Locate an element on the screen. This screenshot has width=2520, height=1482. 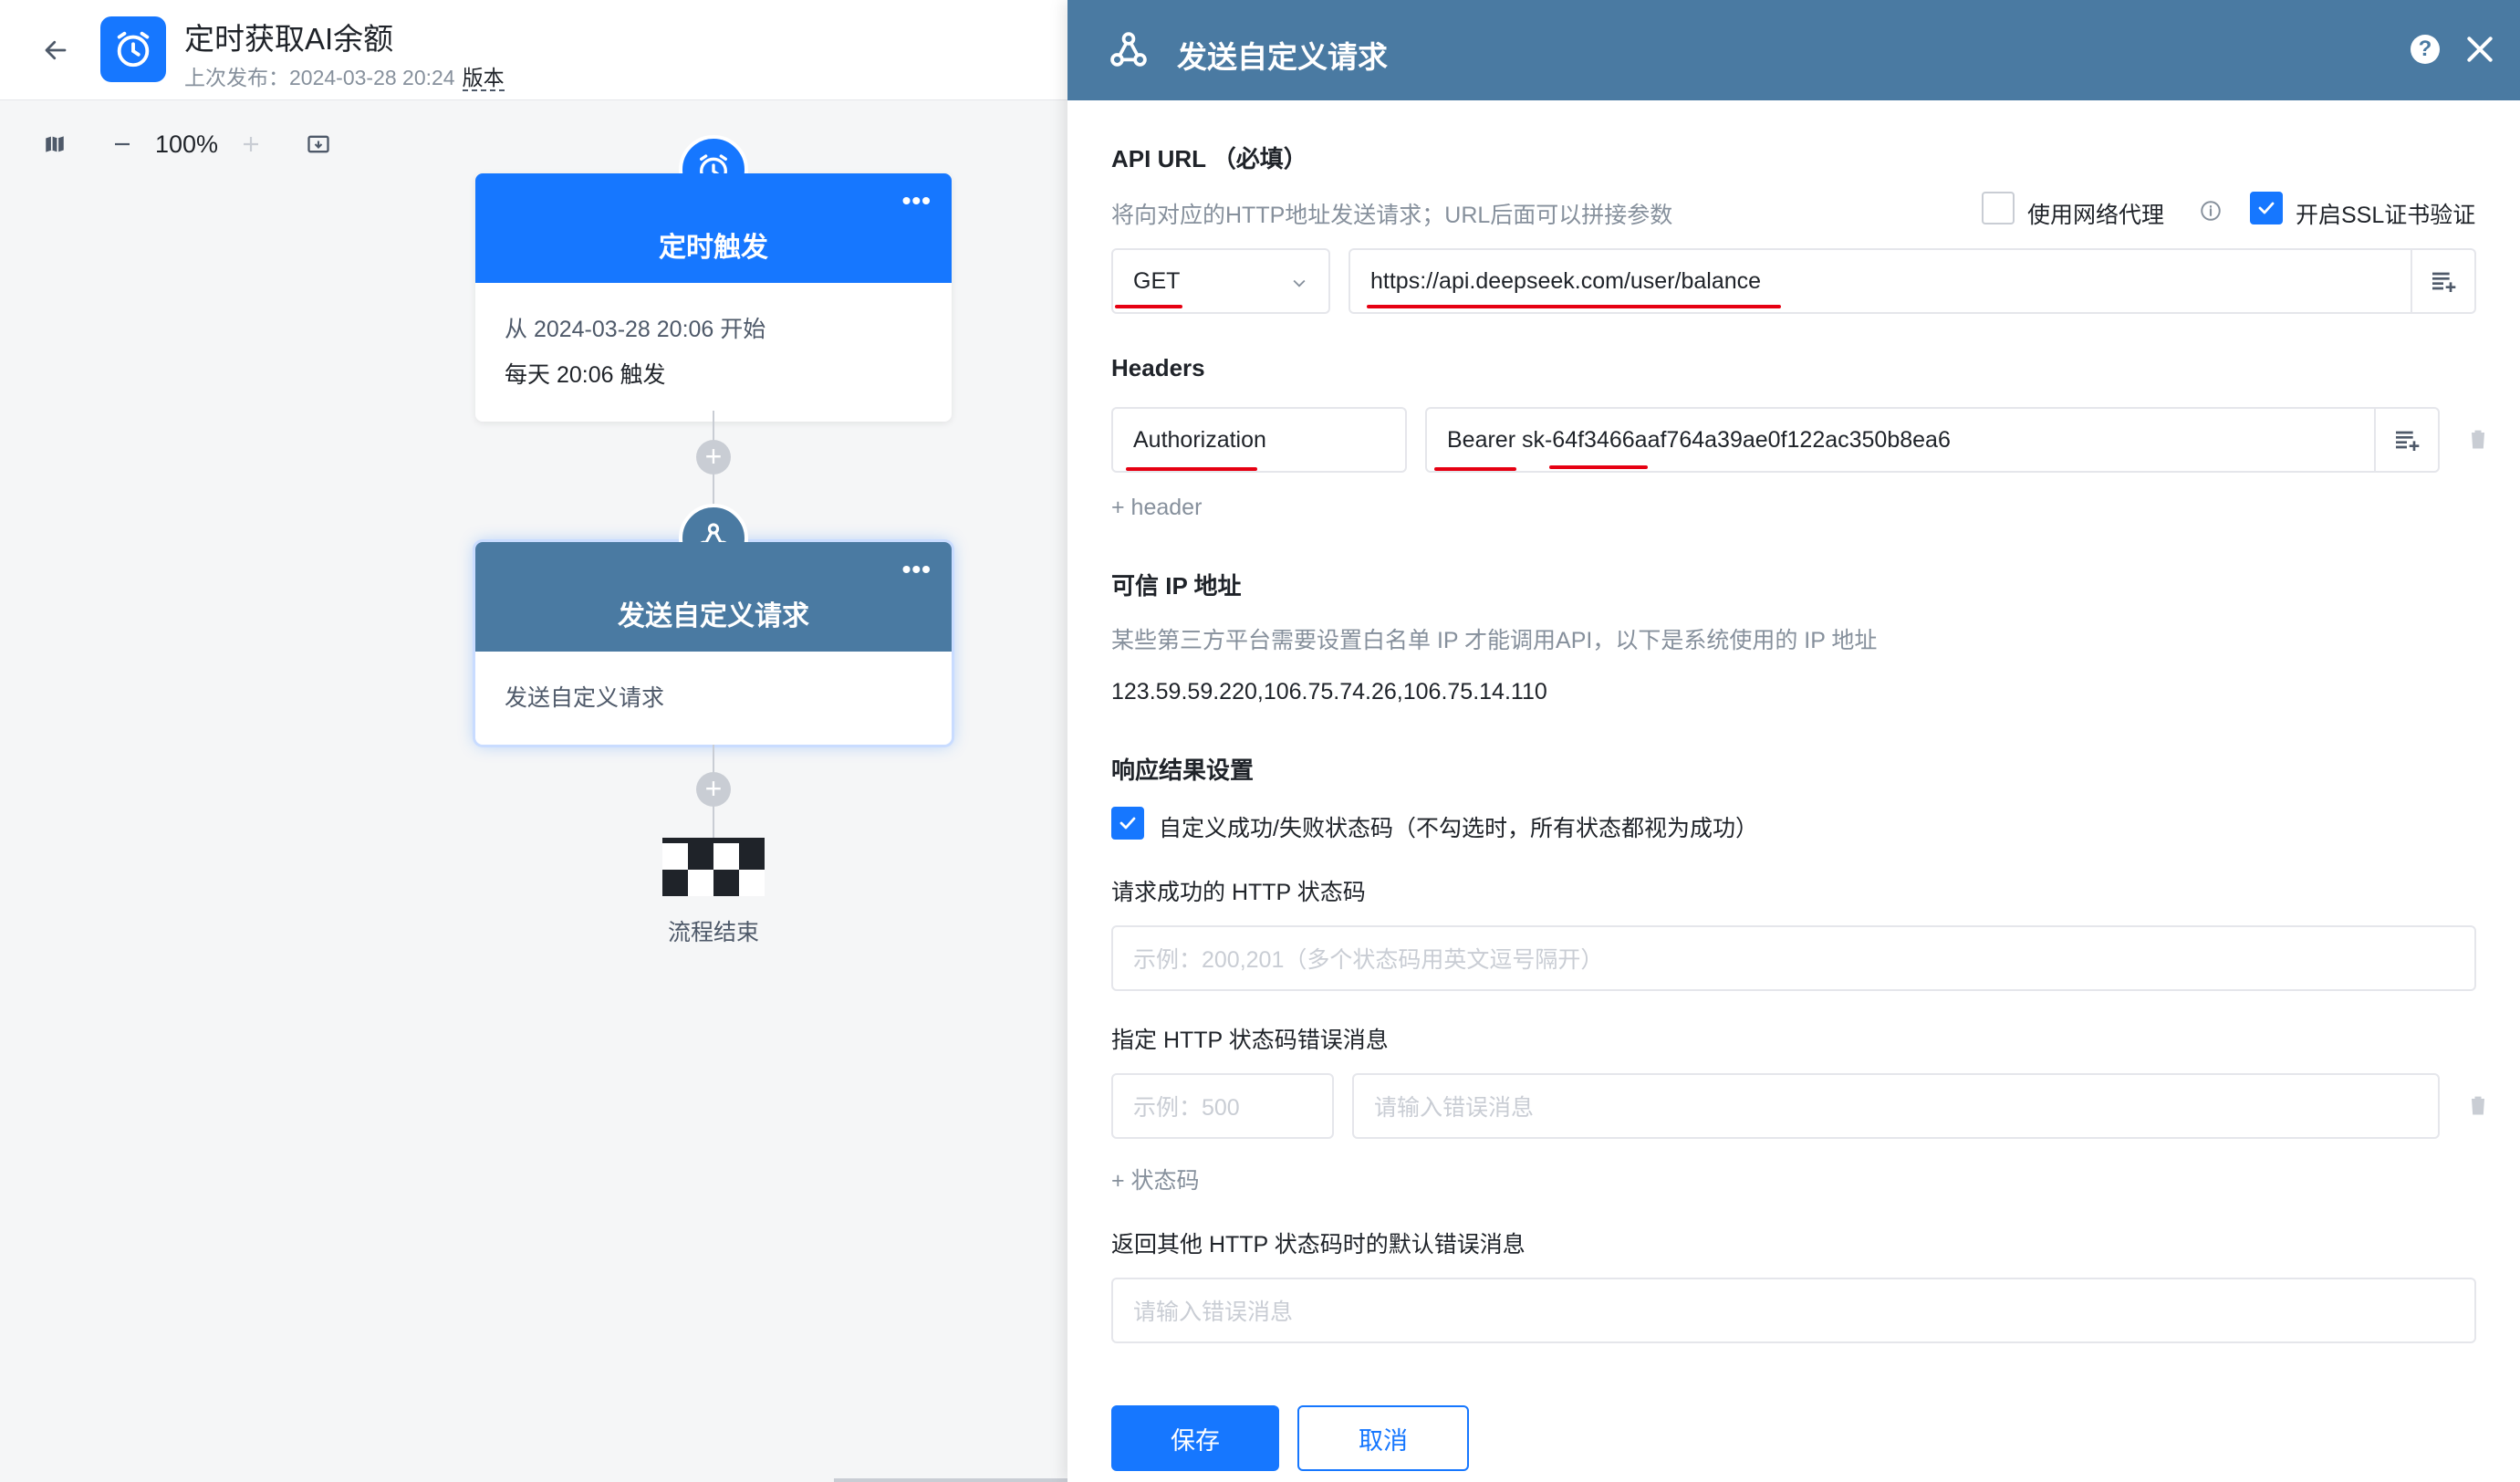
node-request-body: 发送自定义请求 is located at coordinates (713, 698).